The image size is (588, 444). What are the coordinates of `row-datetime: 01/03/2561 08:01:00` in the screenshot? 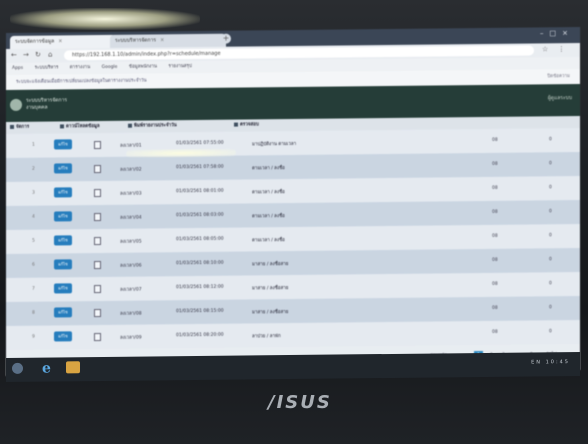 It's located at (200, 191).